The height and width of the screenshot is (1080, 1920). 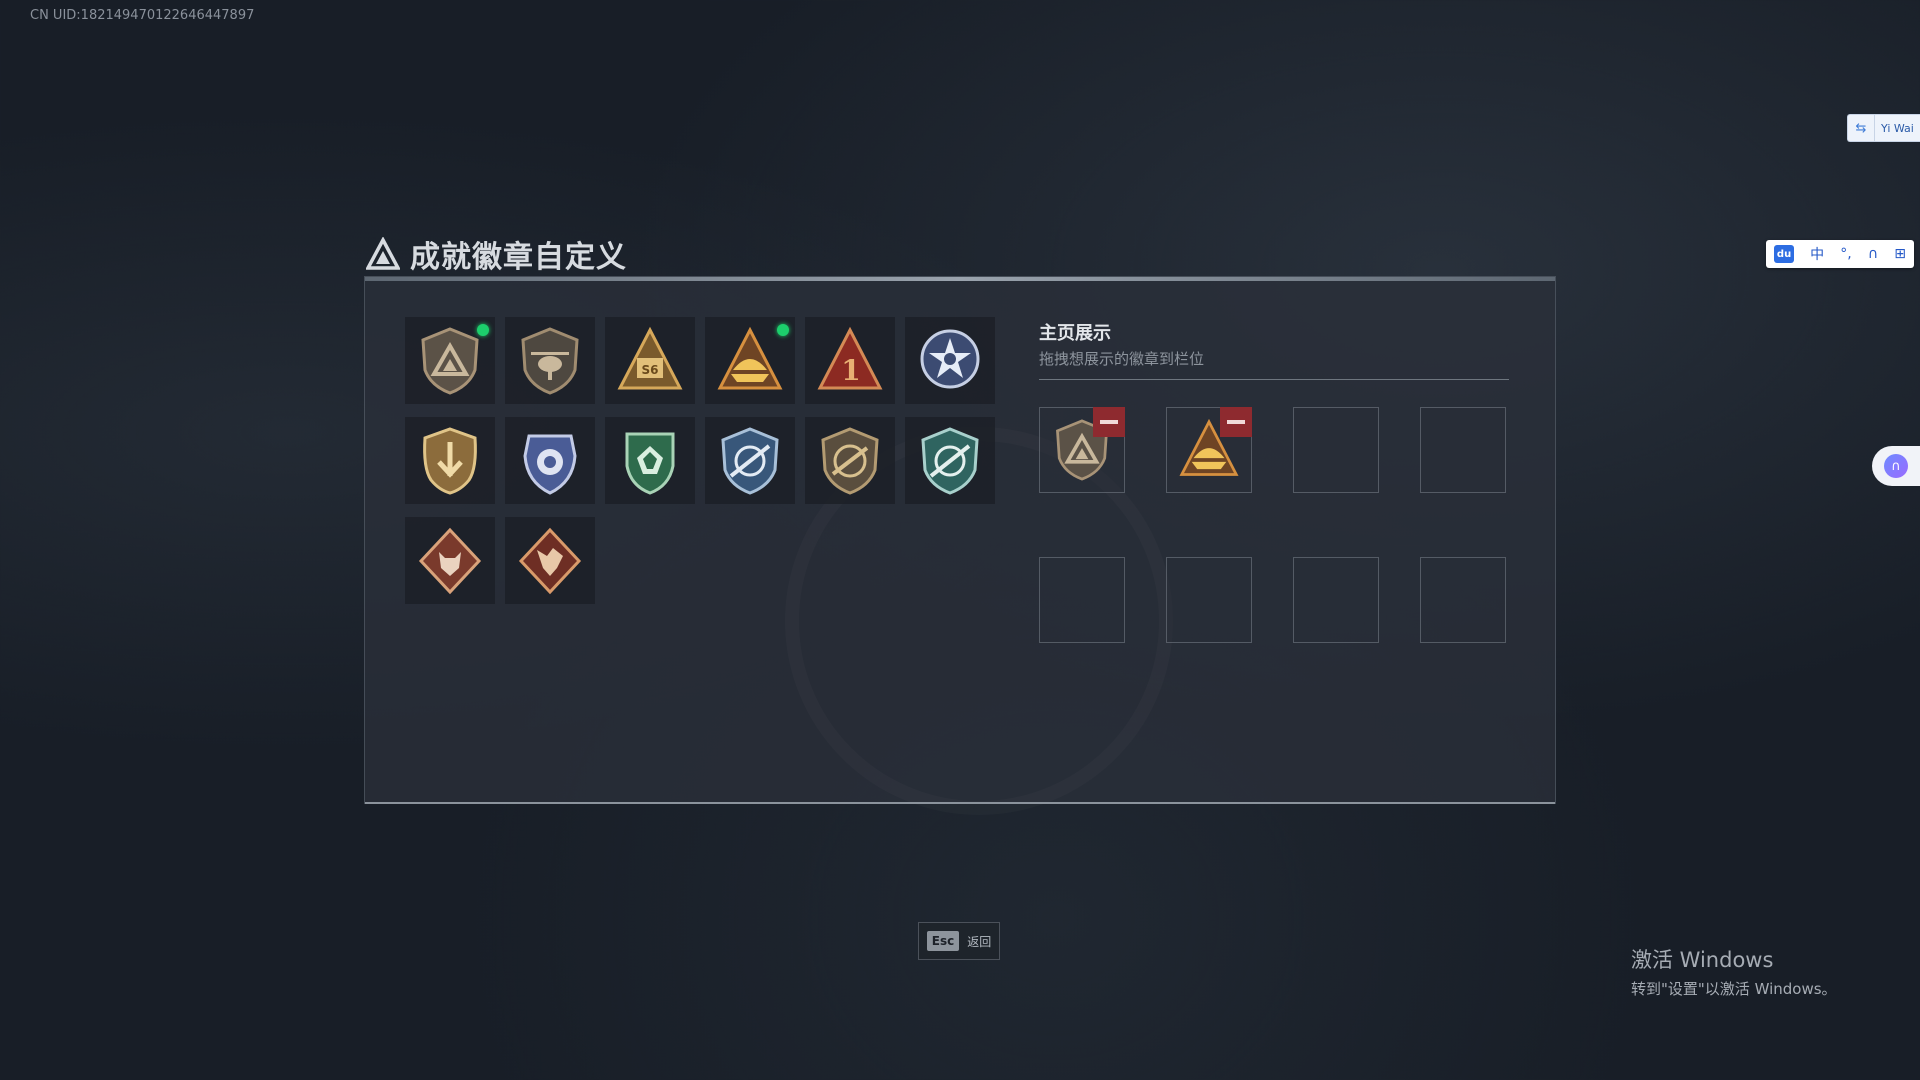 What do you see at coordinates (383, 253) in the screenshot?
I see `delta-logo-icon` at bounding box center [383, 253].